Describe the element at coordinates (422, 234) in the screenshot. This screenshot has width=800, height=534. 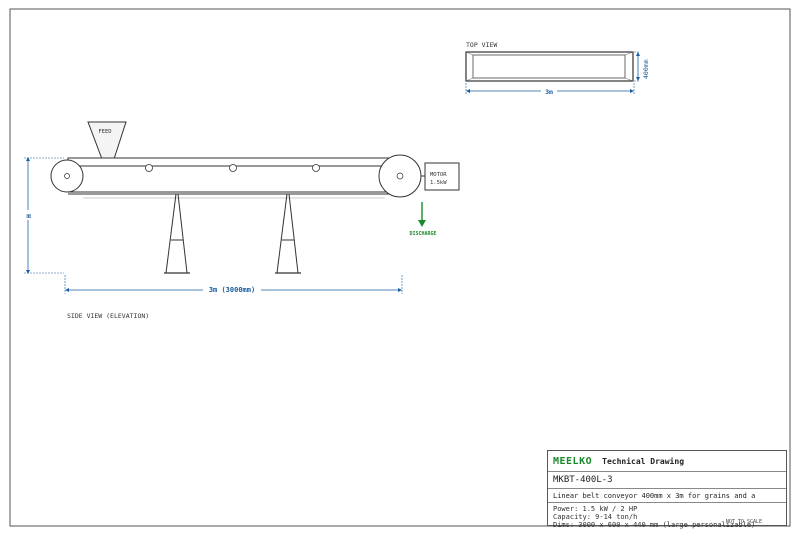
I see `discharge-label: DISCHARGE` at that location.